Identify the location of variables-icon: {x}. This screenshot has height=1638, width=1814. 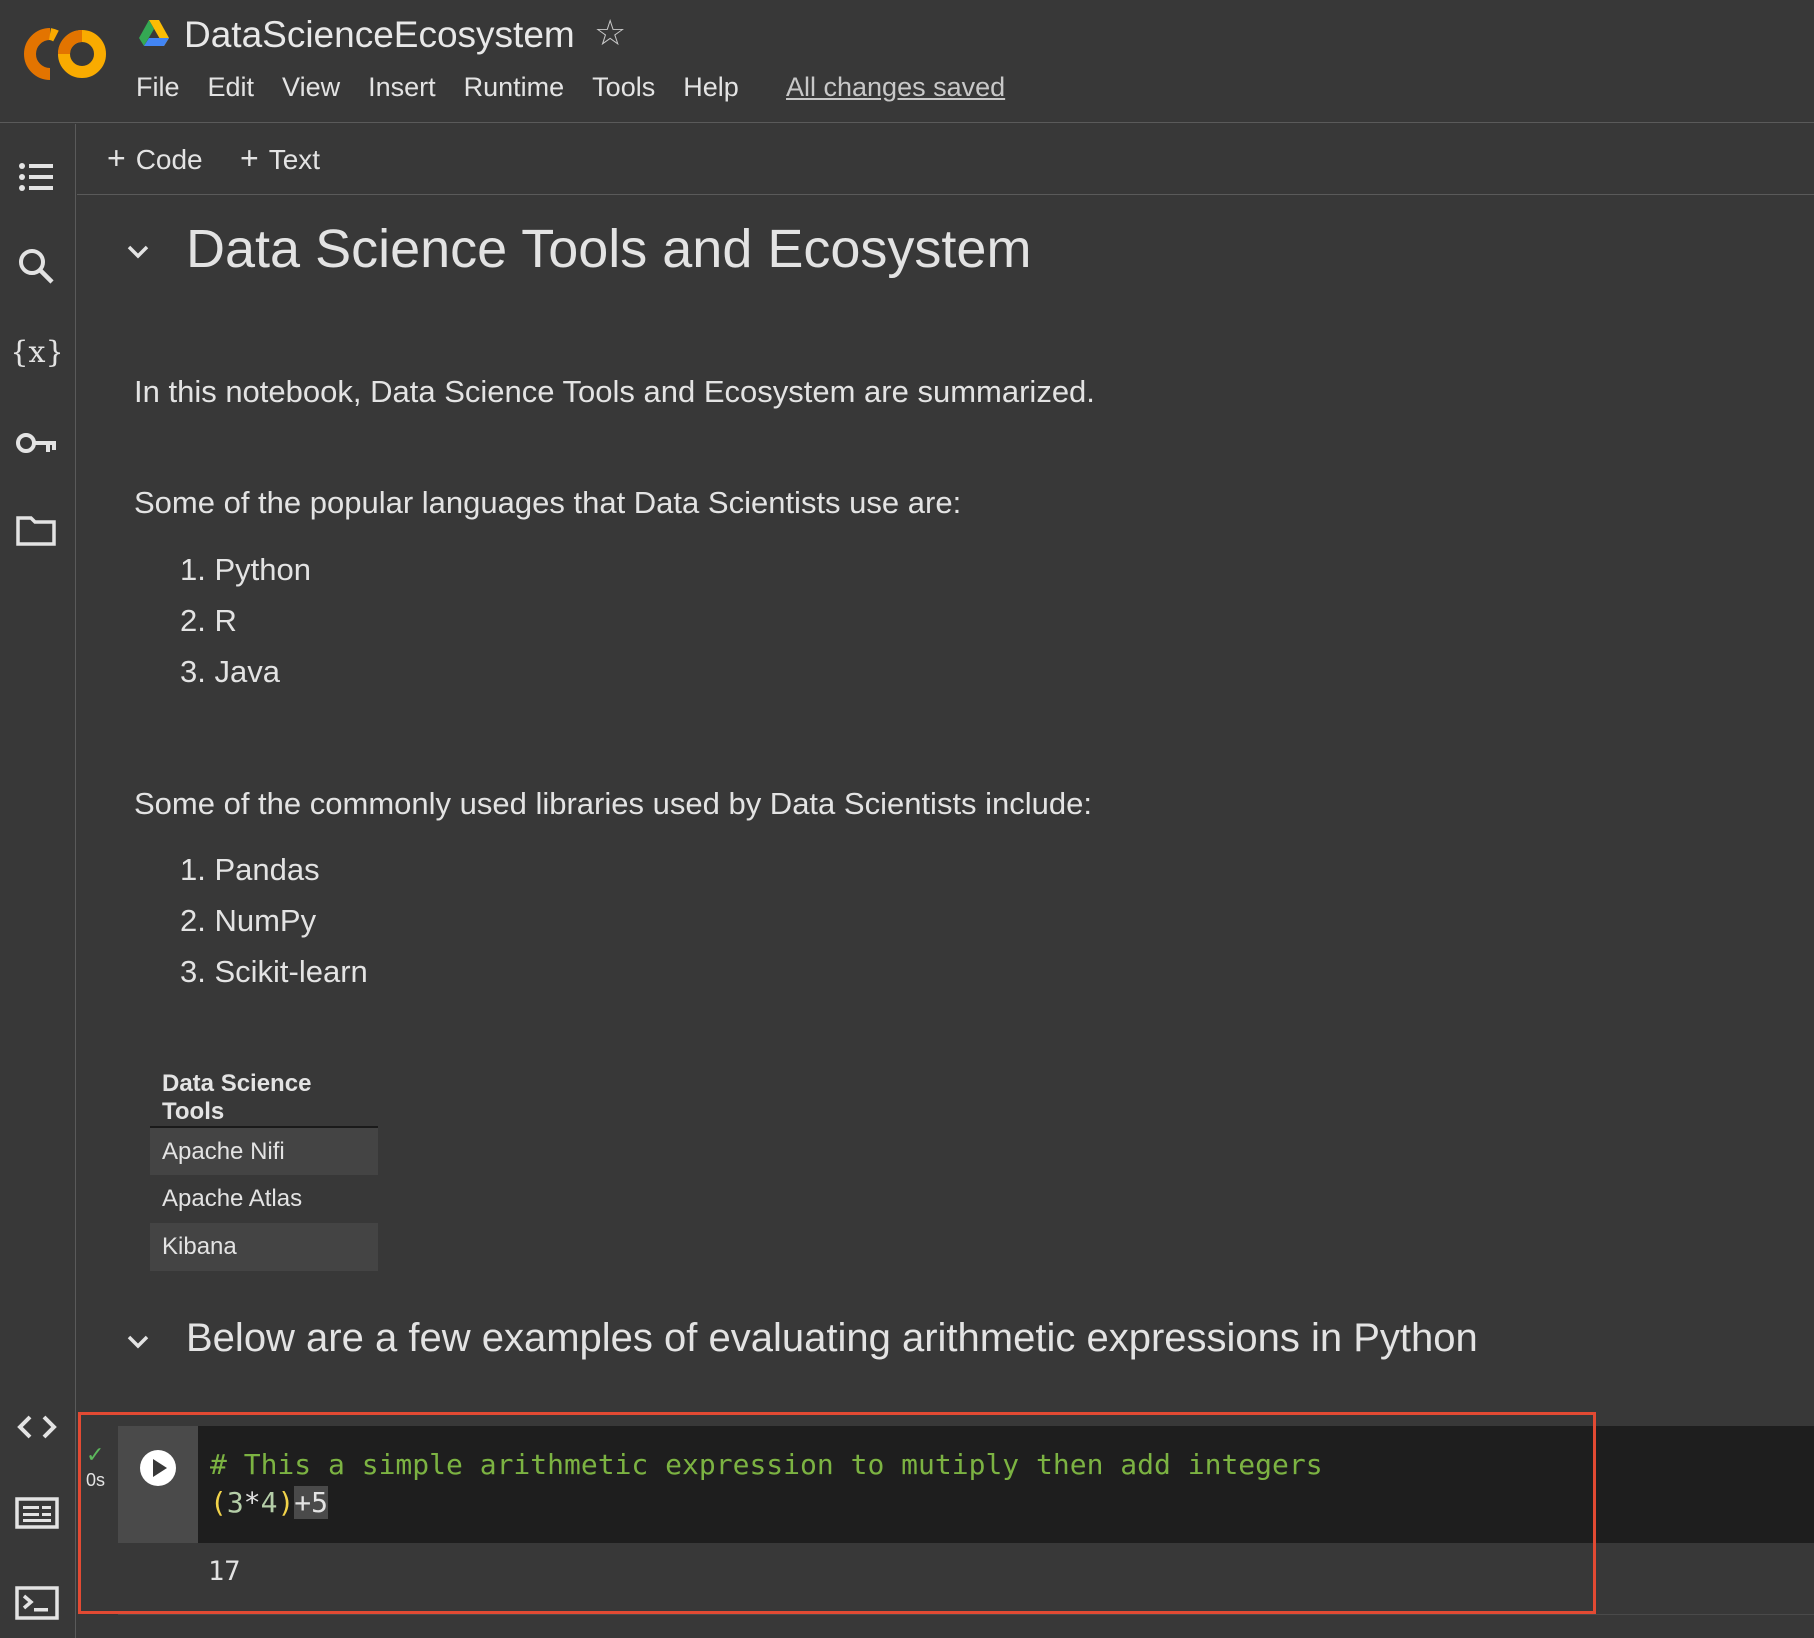
(37, 353).